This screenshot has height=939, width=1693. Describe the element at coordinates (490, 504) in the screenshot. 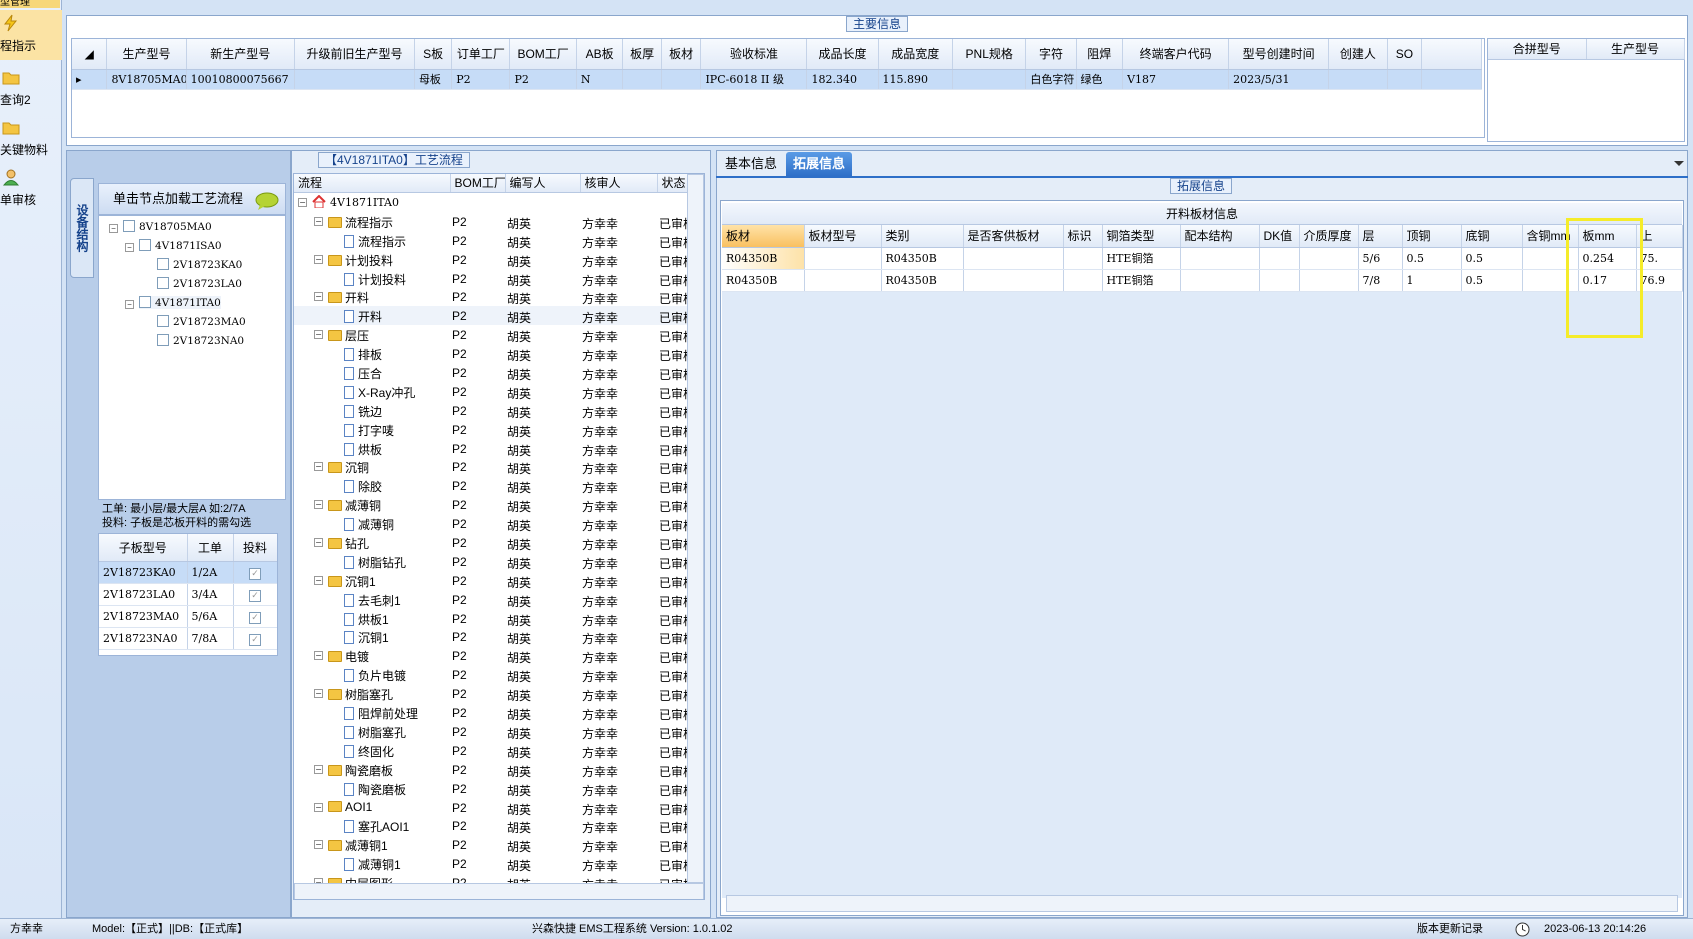

I see `flow-row: −减薄铜P2胡英方幸幸已审核` at that location.